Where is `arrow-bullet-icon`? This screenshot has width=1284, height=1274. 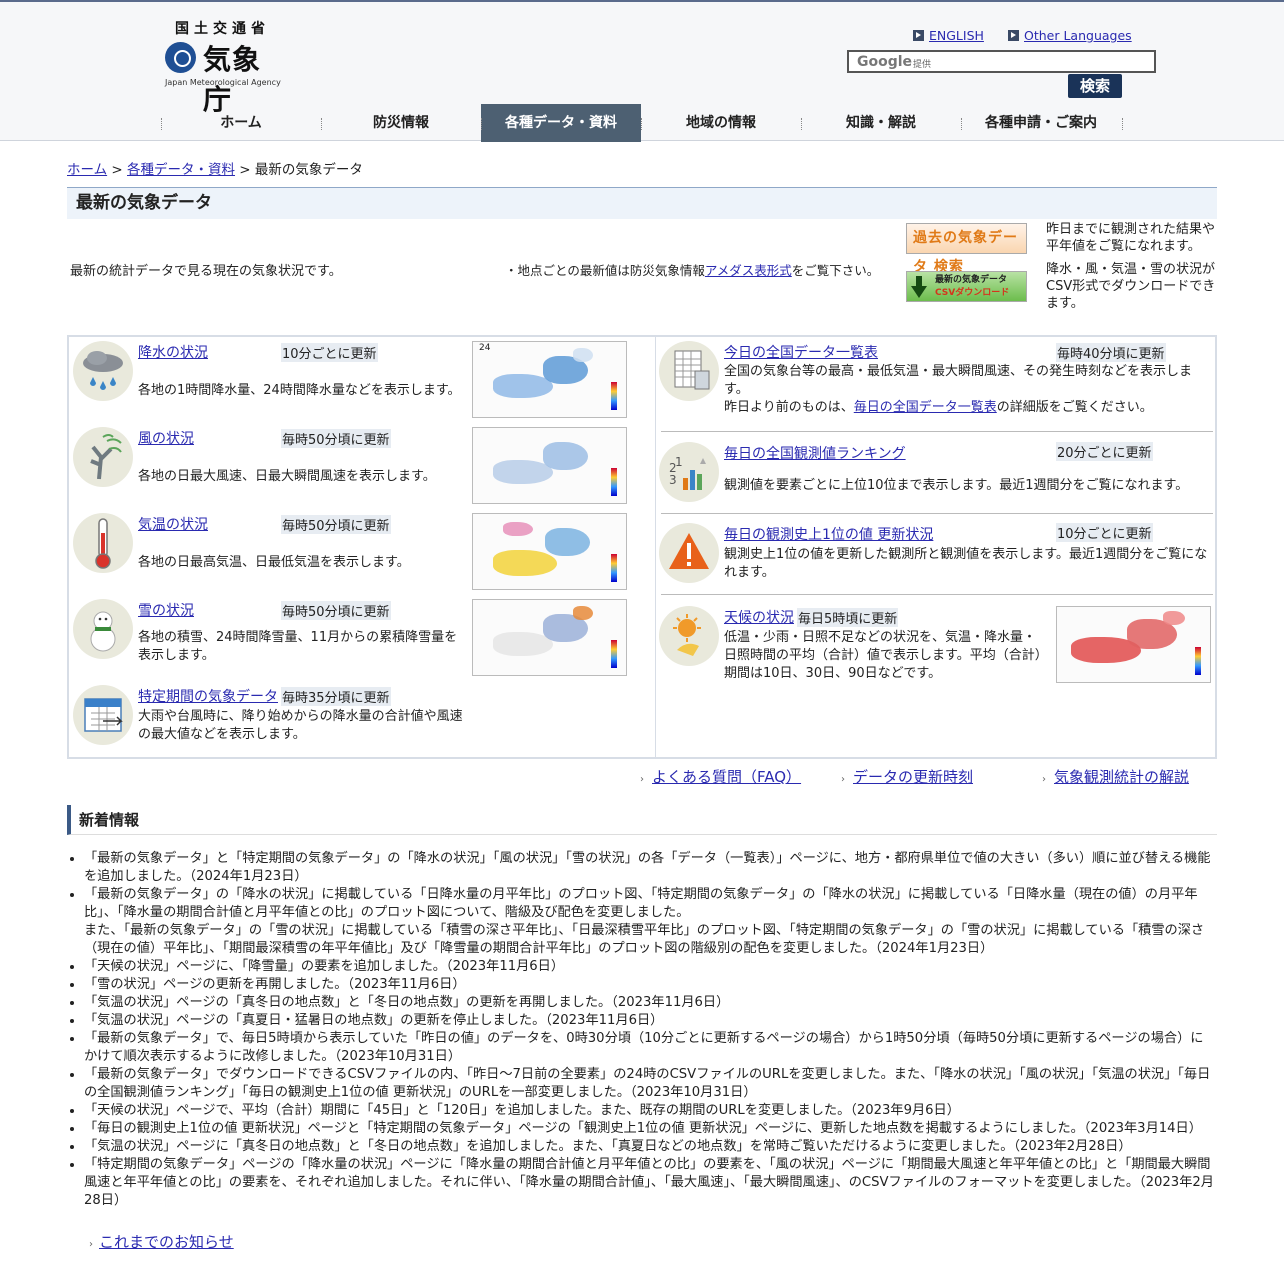 arrow-bullet-icon is located at coordinates (918, 35).